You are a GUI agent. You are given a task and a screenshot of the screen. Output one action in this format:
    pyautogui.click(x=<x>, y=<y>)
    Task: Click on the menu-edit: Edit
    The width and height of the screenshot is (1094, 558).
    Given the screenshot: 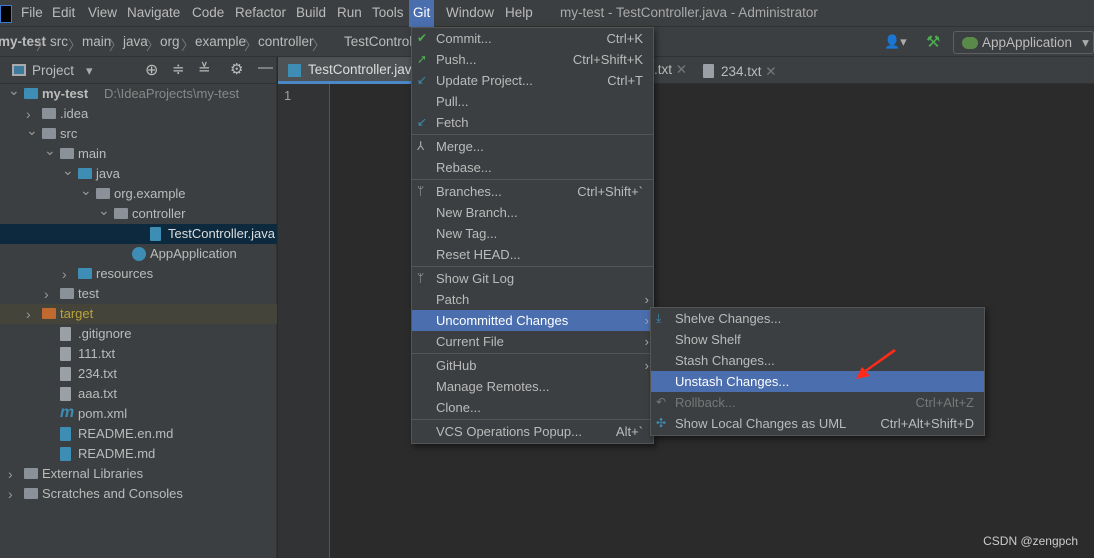 What is the action you would take?
    pyautogui.click(x=63, y=12)
    